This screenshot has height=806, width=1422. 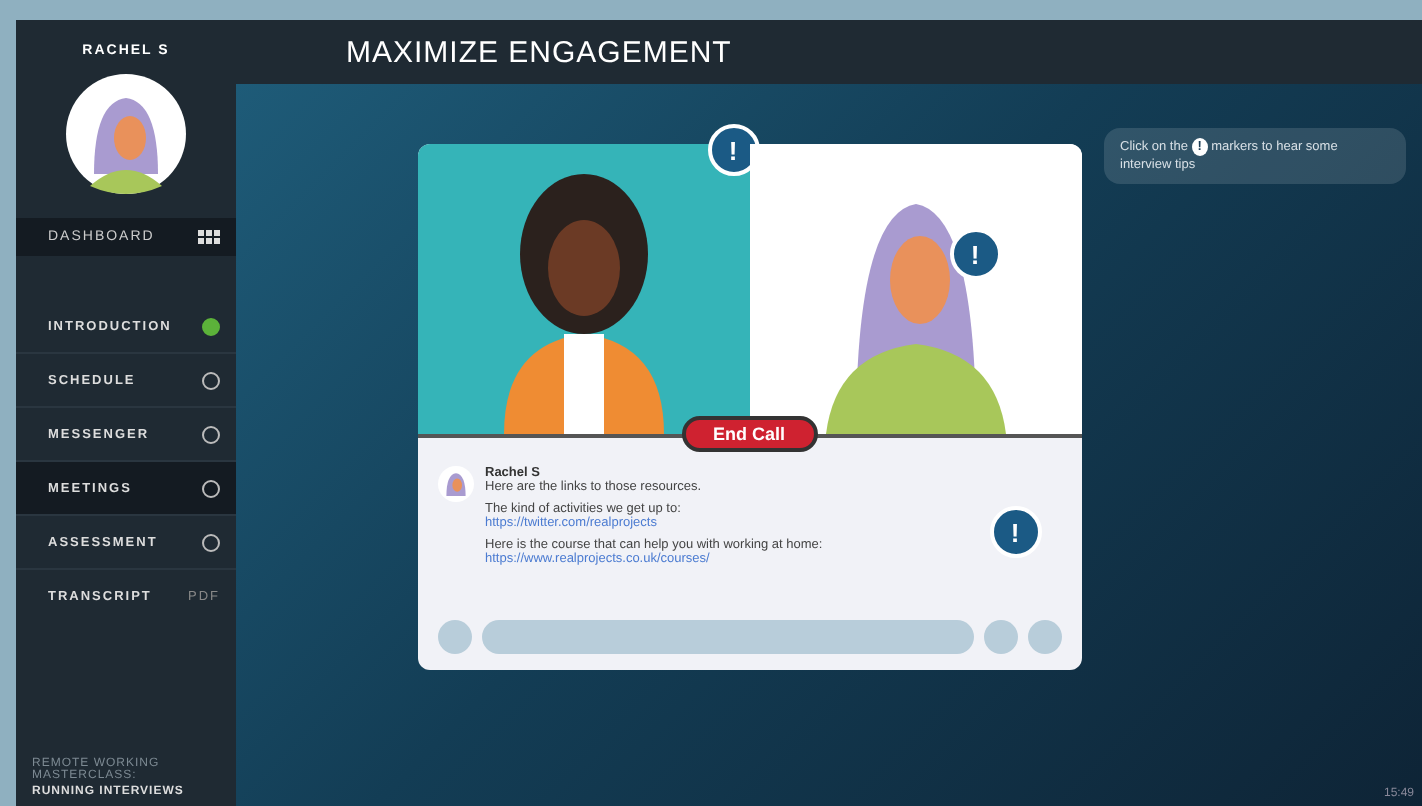 I want to click on page-title: MAXIMIZE ENGAGEMENT, so click(x=539, y=52).